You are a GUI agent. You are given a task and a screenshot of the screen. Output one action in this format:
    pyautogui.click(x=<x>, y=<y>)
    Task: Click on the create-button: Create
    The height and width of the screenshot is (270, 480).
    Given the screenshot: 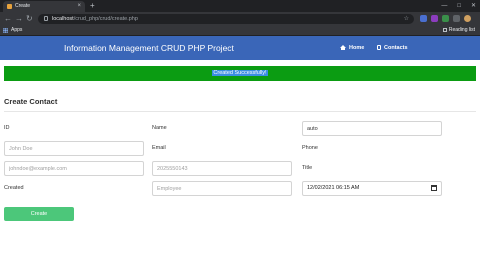 What is the action you would take?
    pyautogui.click(x=39, y=214)
    